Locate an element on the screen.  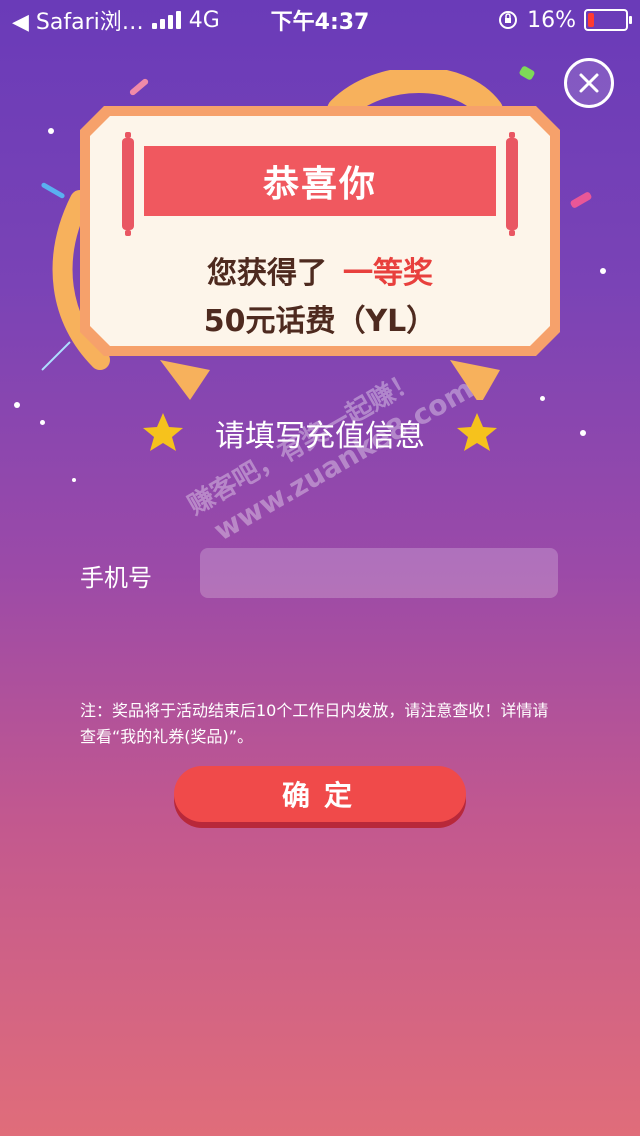
info-heading: 请填写充值信息 is located at coordinates (320, 433).